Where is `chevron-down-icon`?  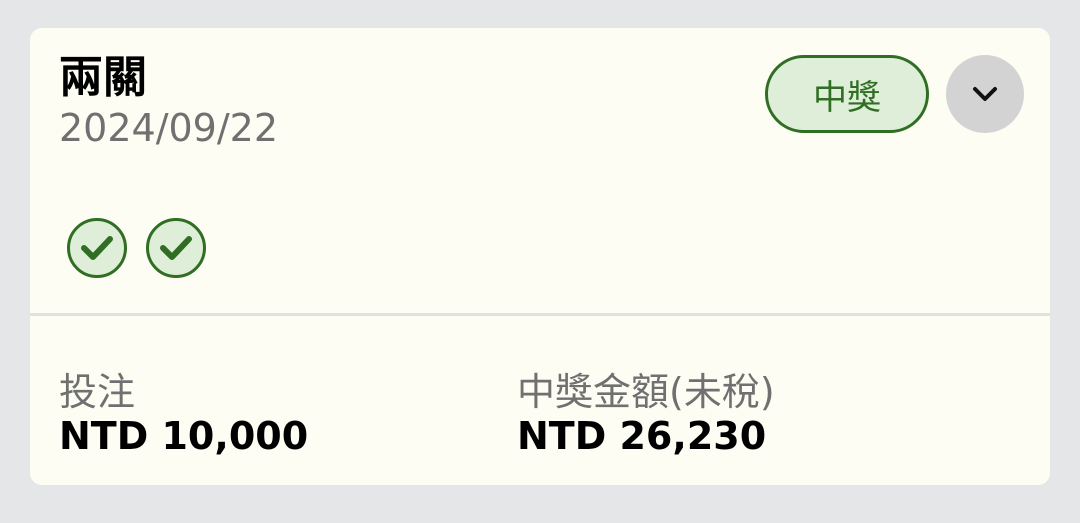 chevron-down-icon is located at coordinates (985, 94).